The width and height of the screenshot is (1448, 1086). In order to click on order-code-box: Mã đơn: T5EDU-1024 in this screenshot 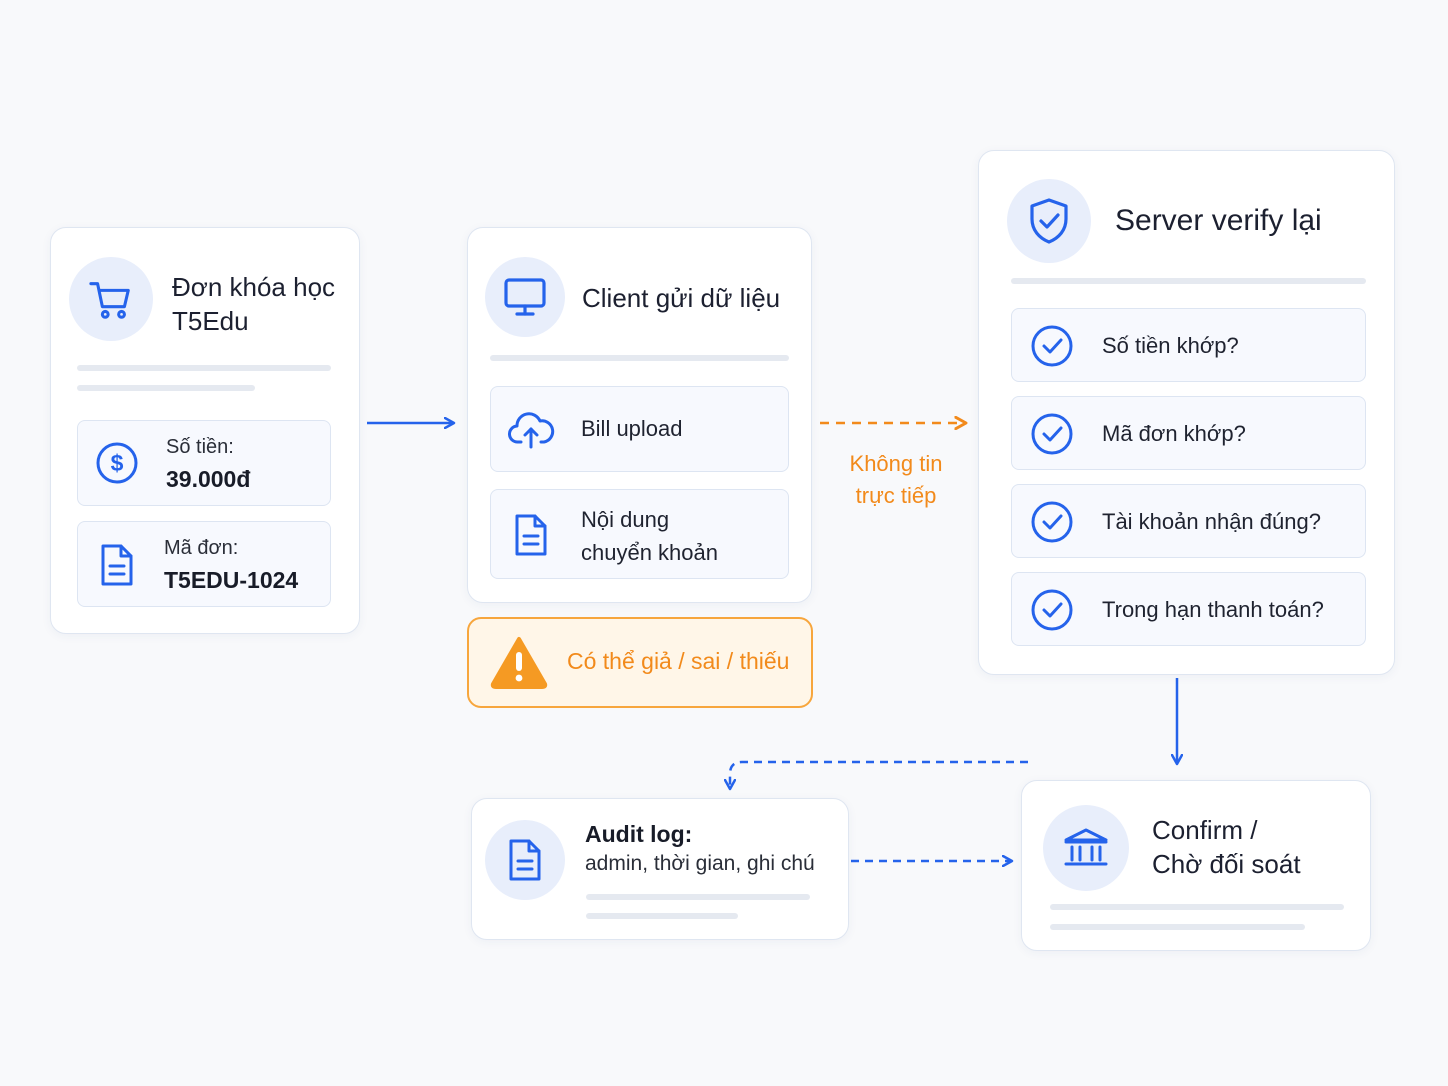, I will do `click(204, 564)`.